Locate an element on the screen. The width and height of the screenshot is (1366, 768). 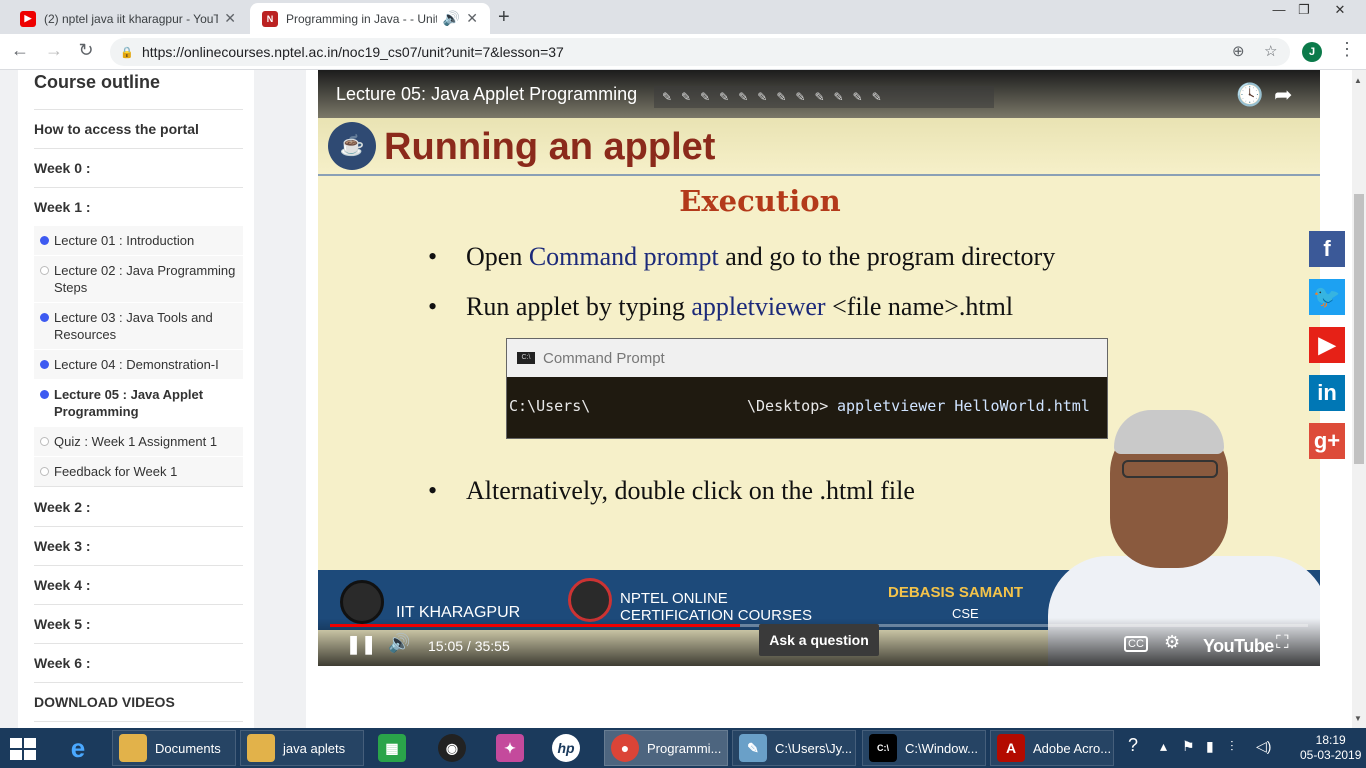
scroll-down-icon: ▼ is located at coordinates (1358, 718).